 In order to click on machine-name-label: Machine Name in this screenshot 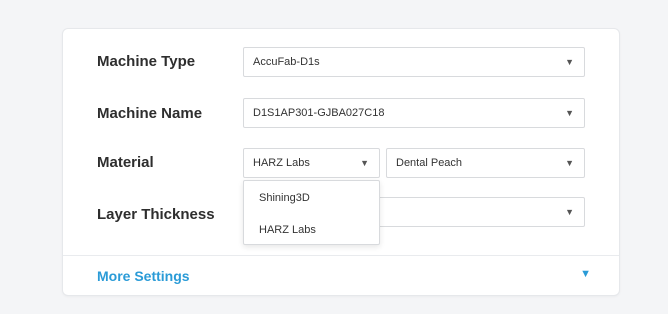, I will do `click(150, 113)`.